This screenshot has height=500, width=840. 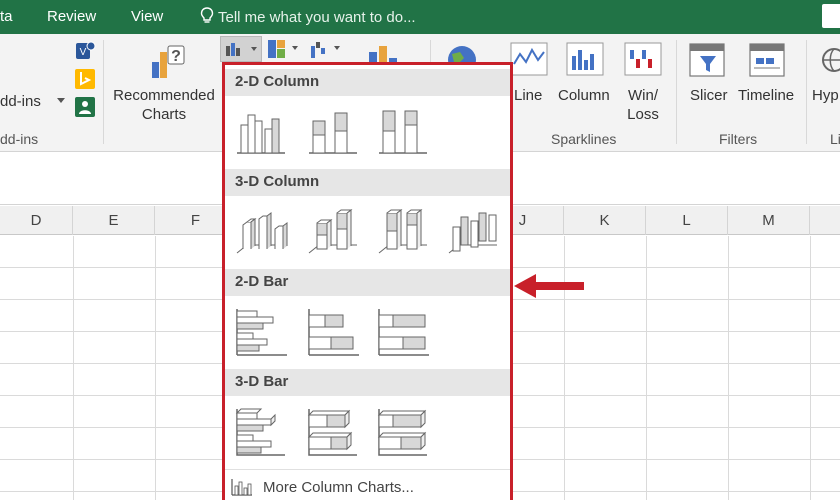 I want to click on clustered-column-icon, so click(x=261, y=134).